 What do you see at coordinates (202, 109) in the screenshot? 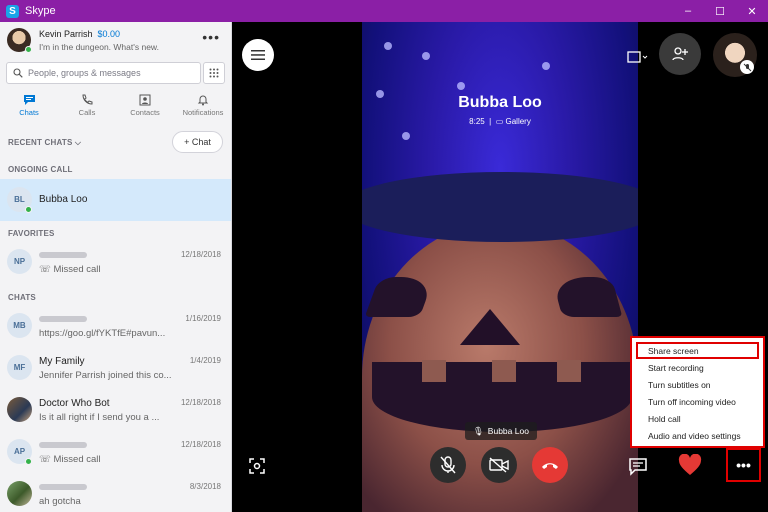
I see `tab-notifications: Notifications` at bounding box center [202, 109].